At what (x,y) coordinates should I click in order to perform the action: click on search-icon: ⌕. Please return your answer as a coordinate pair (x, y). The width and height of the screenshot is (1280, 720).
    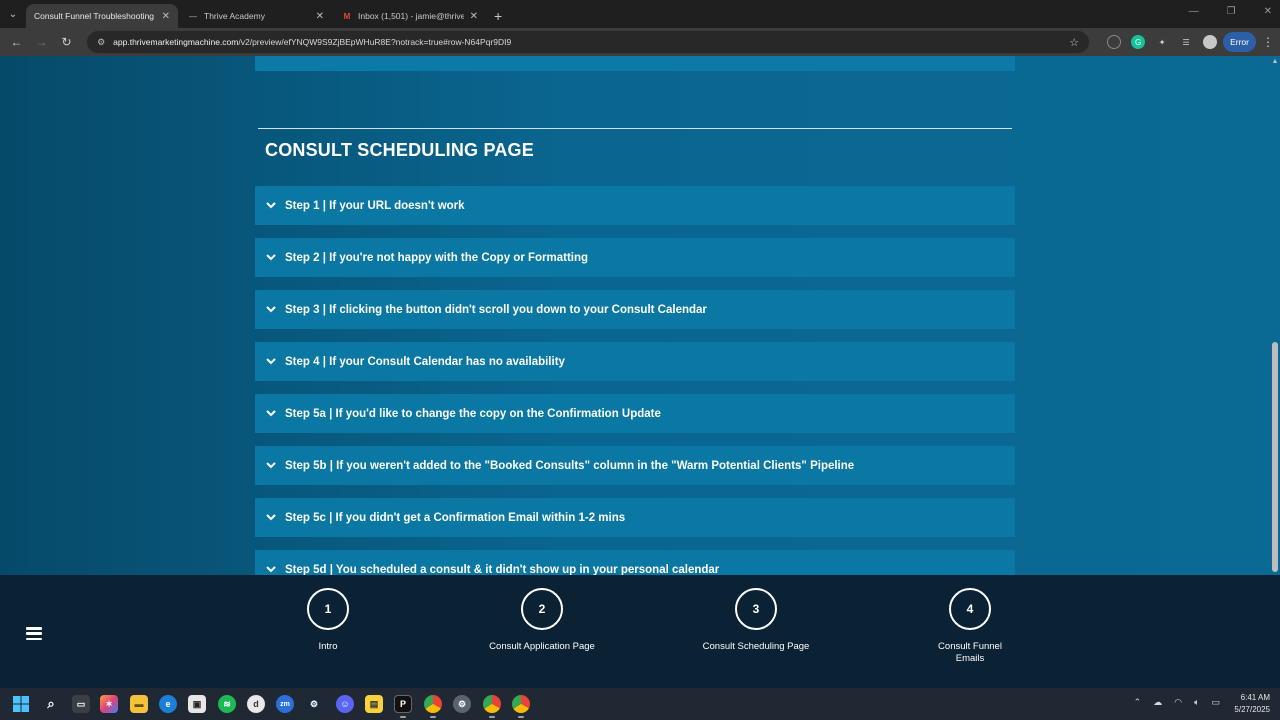
    Looking at the image, I should click on (51, 704).